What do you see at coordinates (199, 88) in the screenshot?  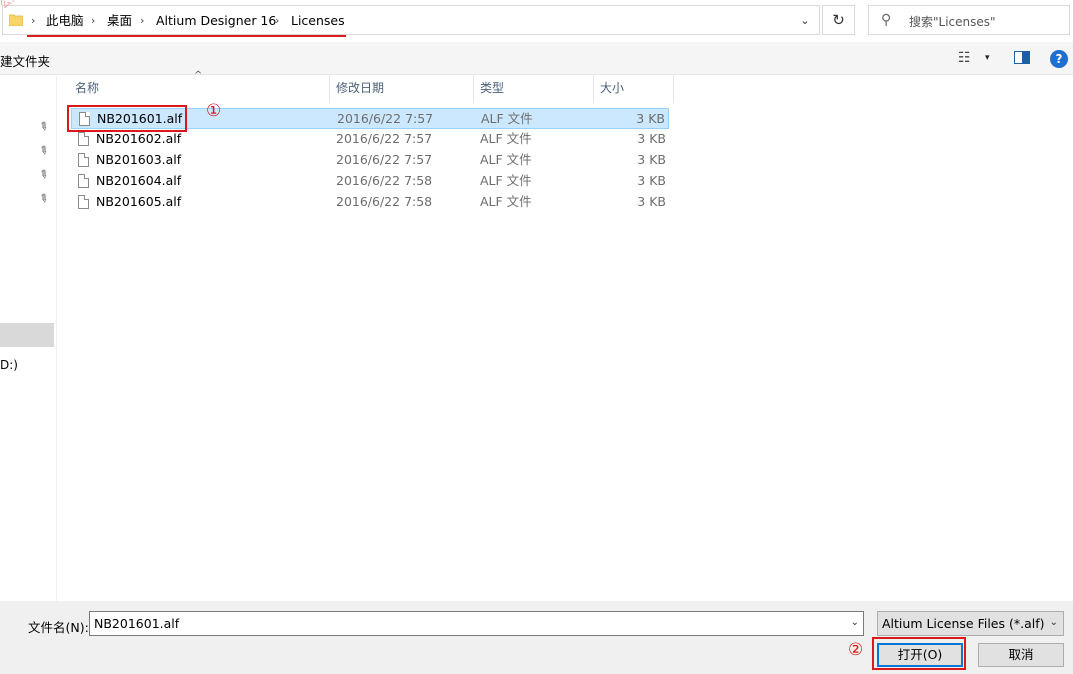 I see `column-header-name: 名称` at bounding box center [199, 88].